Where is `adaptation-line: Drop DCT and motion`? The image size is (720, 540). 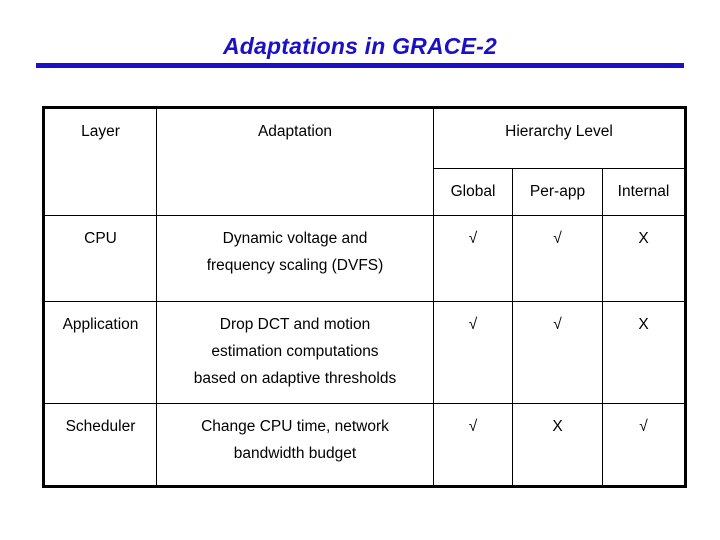 adaptation-line: Drop DCT and motion is located at coordinates (295, 324).